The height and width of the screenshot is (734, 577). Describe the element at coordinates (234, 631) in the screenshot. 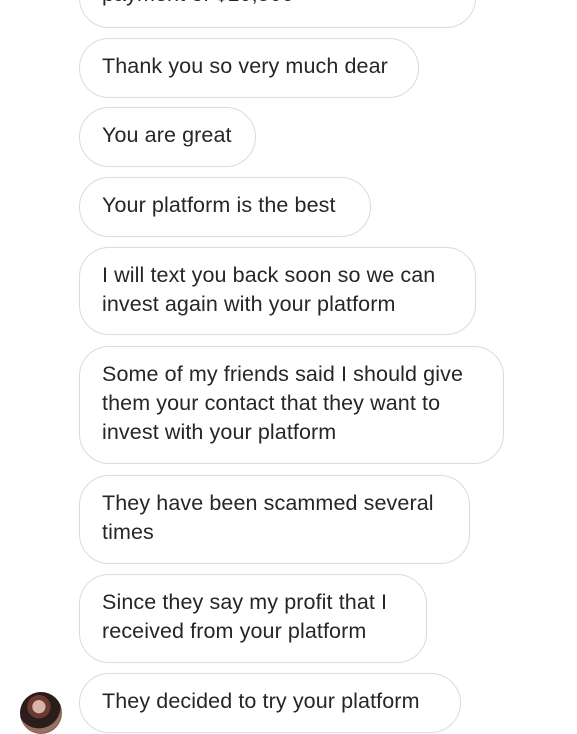

I see `message-text-line: received from your platform` at that location.